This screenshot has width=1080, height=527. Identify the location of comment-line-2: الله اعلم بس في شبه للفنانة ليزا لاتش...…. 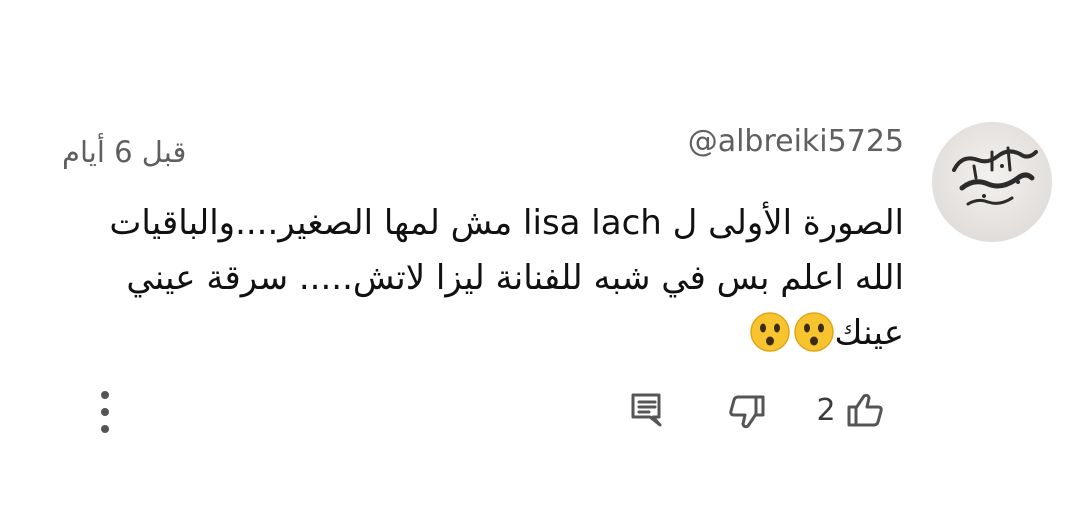
(515, 278).